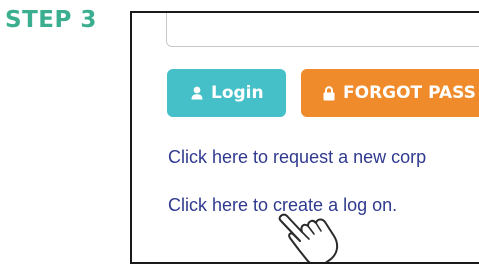  I want to click on login-button-label: Login, so click(237, 93).